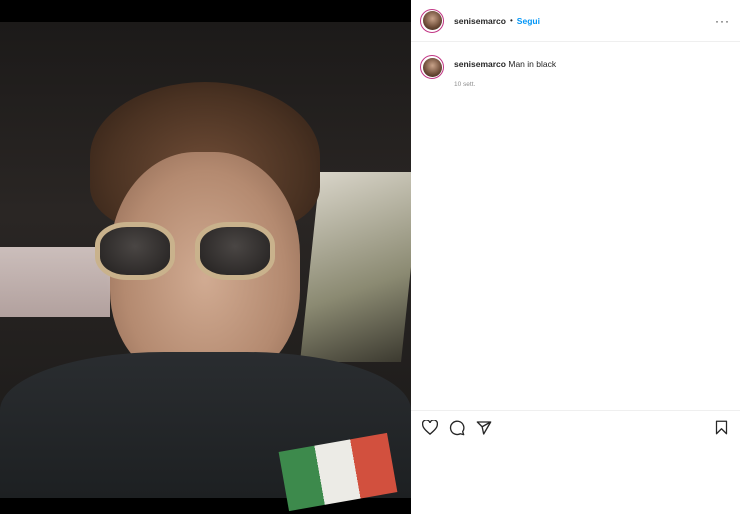 The height and width of the screenshot is (514, 740). Describe the element at coordinates (528, 21) in the screenshot. I see `follow-button: Segui` at that location.